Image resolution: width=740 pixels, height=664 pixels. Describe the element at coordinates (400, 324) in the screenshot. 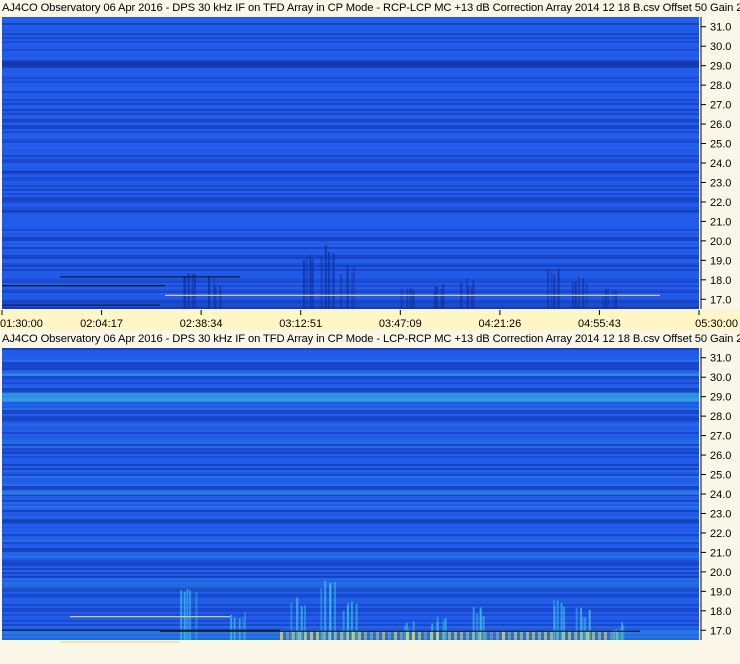

I see `time-tick-label: 03:47:09` at that location.